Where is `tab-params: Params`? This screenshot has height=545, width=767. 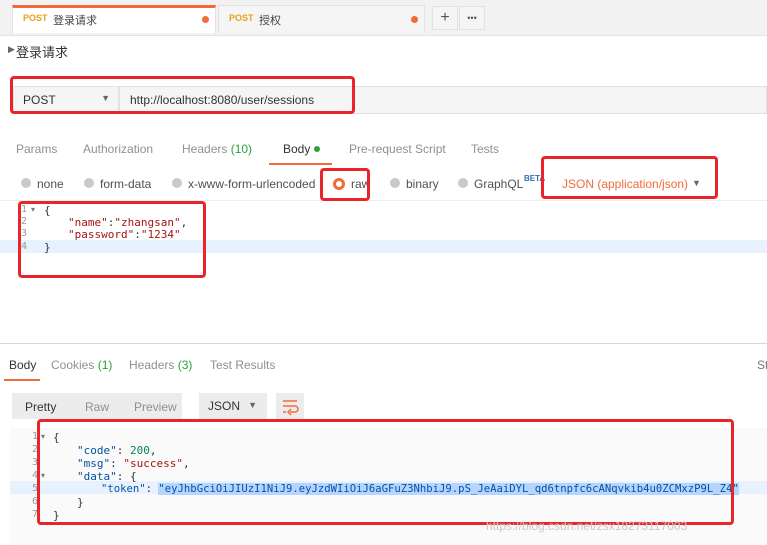 tab-params: Params is located at coordinates (36, 149).